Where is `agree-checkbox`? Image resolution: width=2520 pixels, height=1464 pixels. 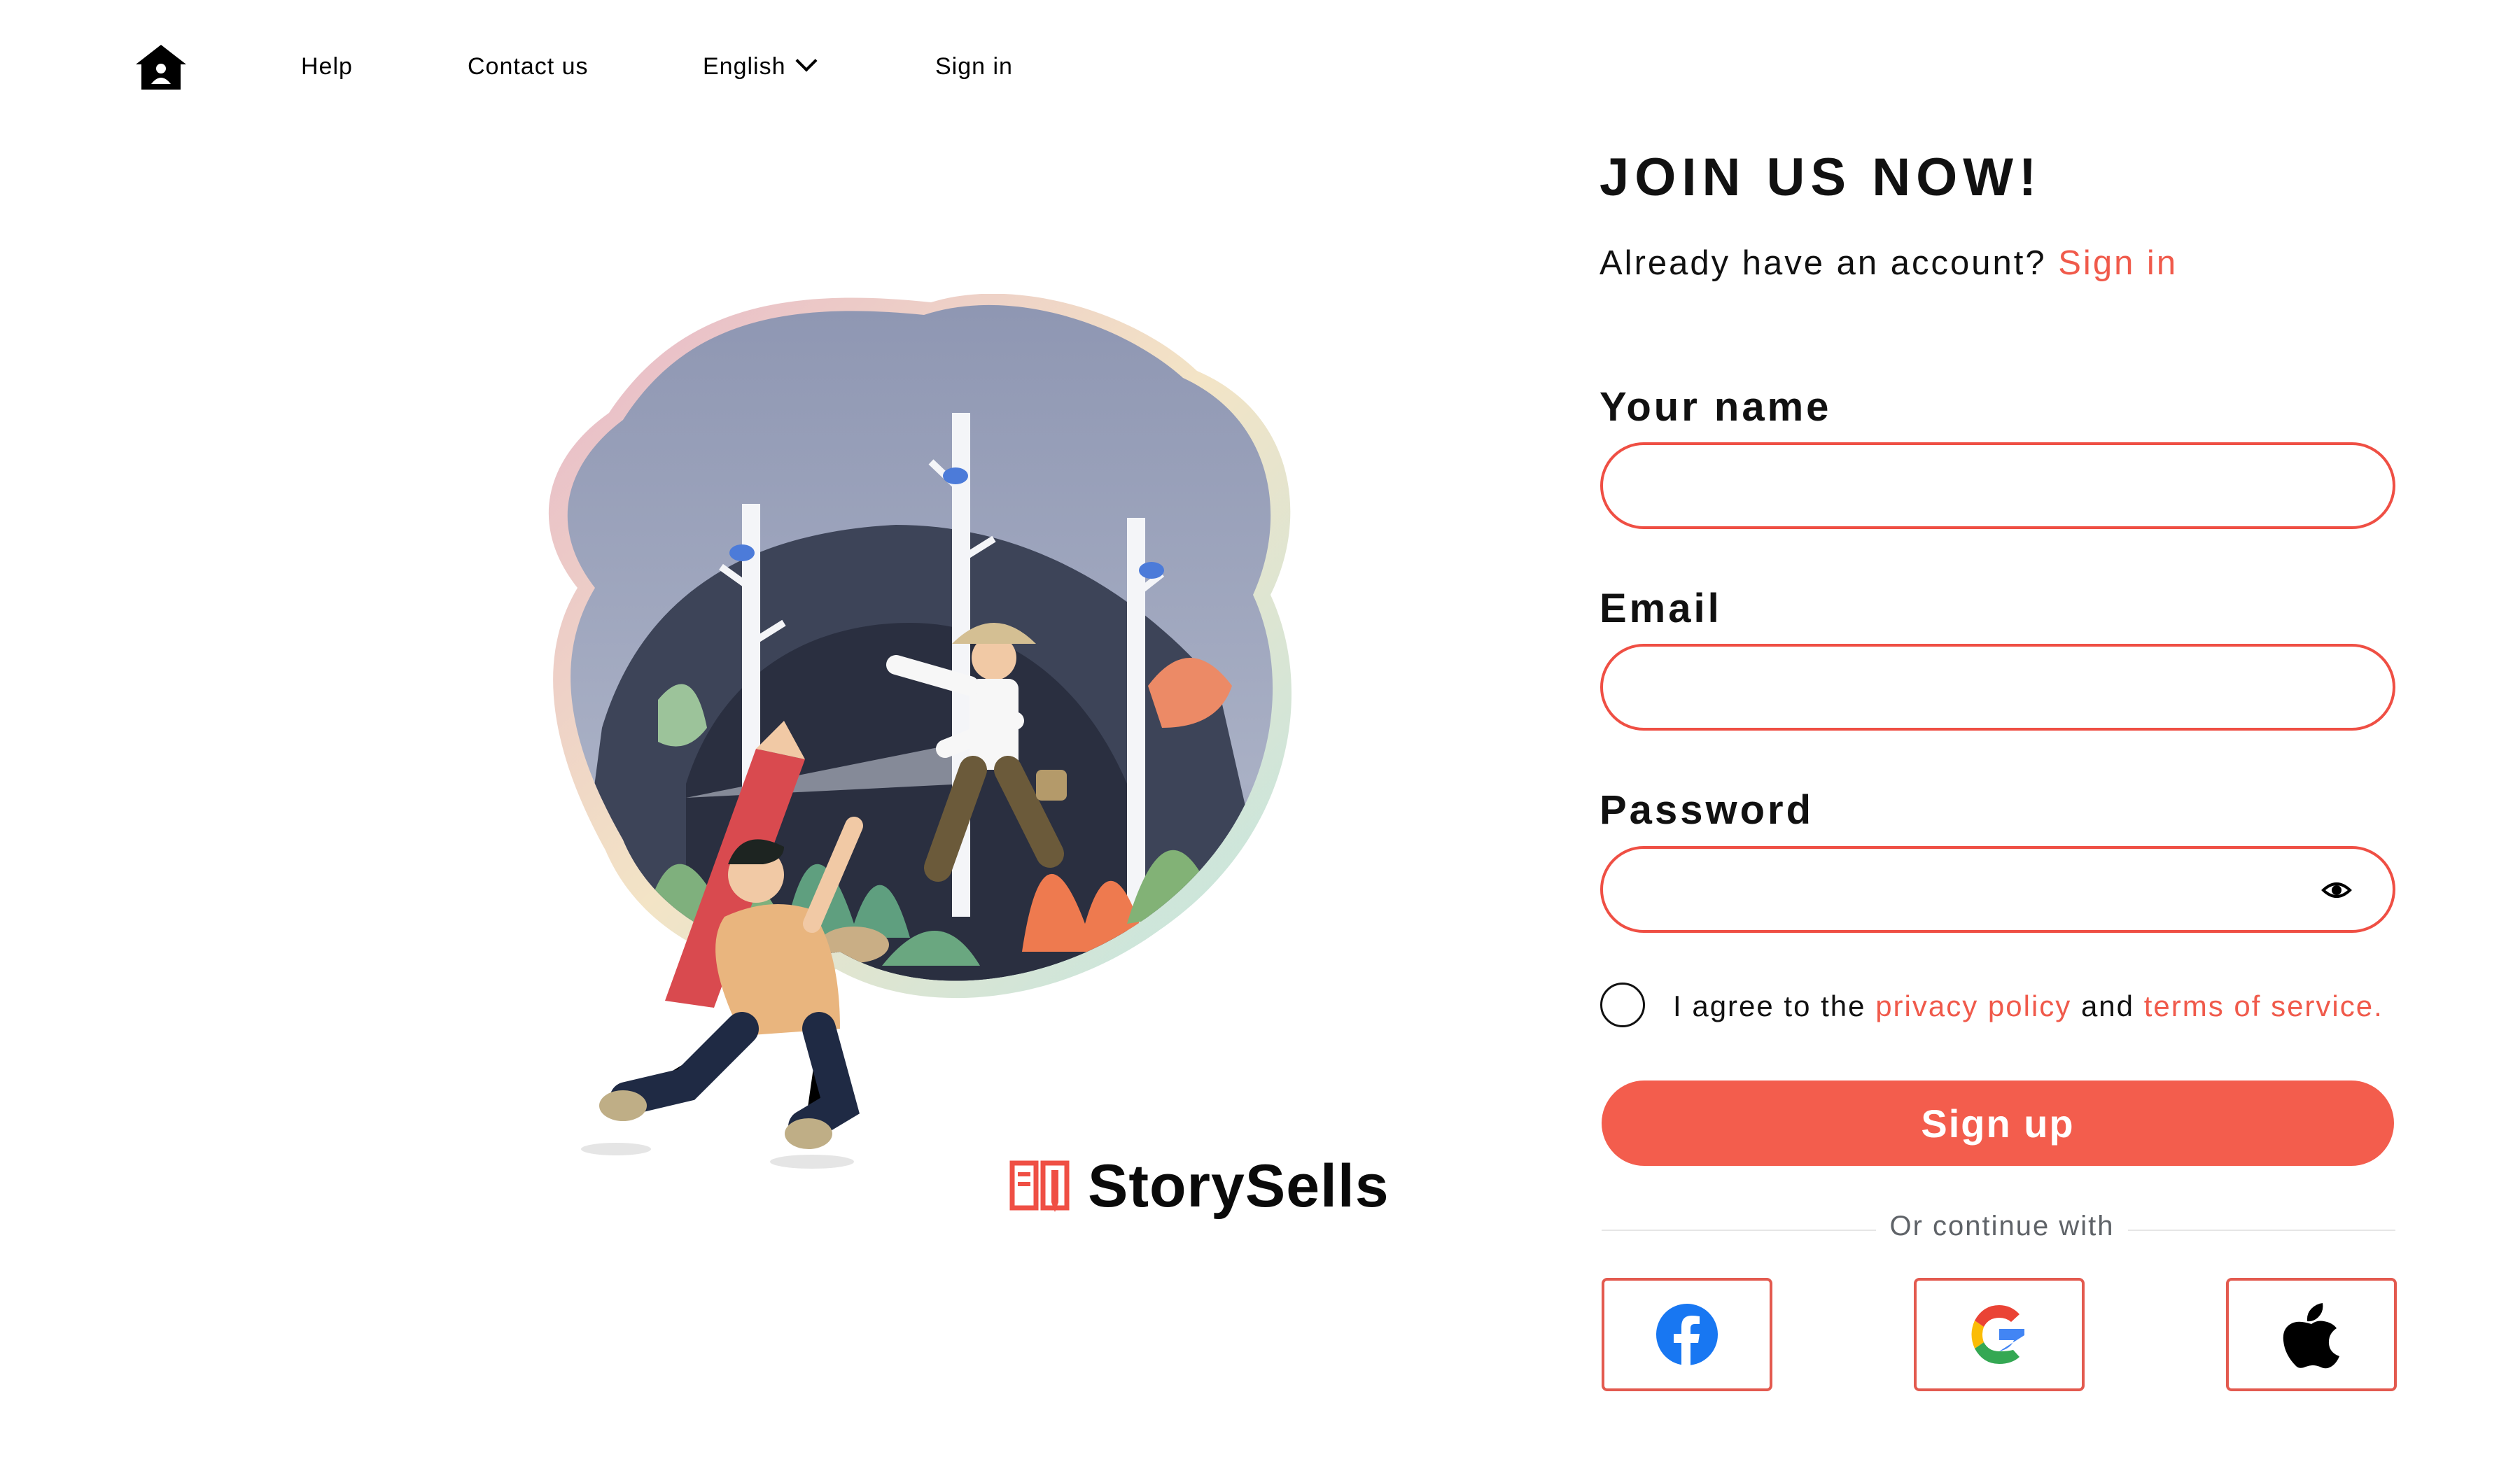 agree-checkbox is located at coordinates (1622, 1005).